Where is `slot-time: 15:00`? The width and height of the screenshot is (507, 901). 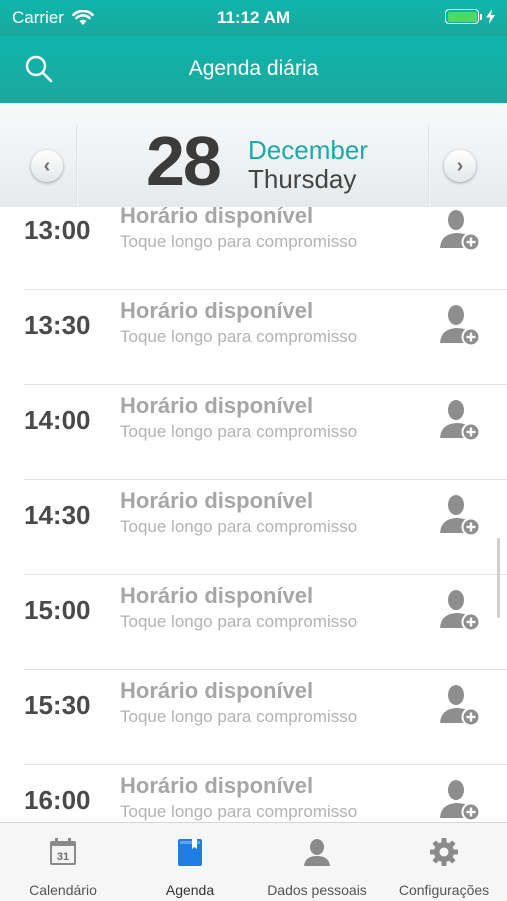
slot-time: 15:00 is located at coordinates (57, 610).